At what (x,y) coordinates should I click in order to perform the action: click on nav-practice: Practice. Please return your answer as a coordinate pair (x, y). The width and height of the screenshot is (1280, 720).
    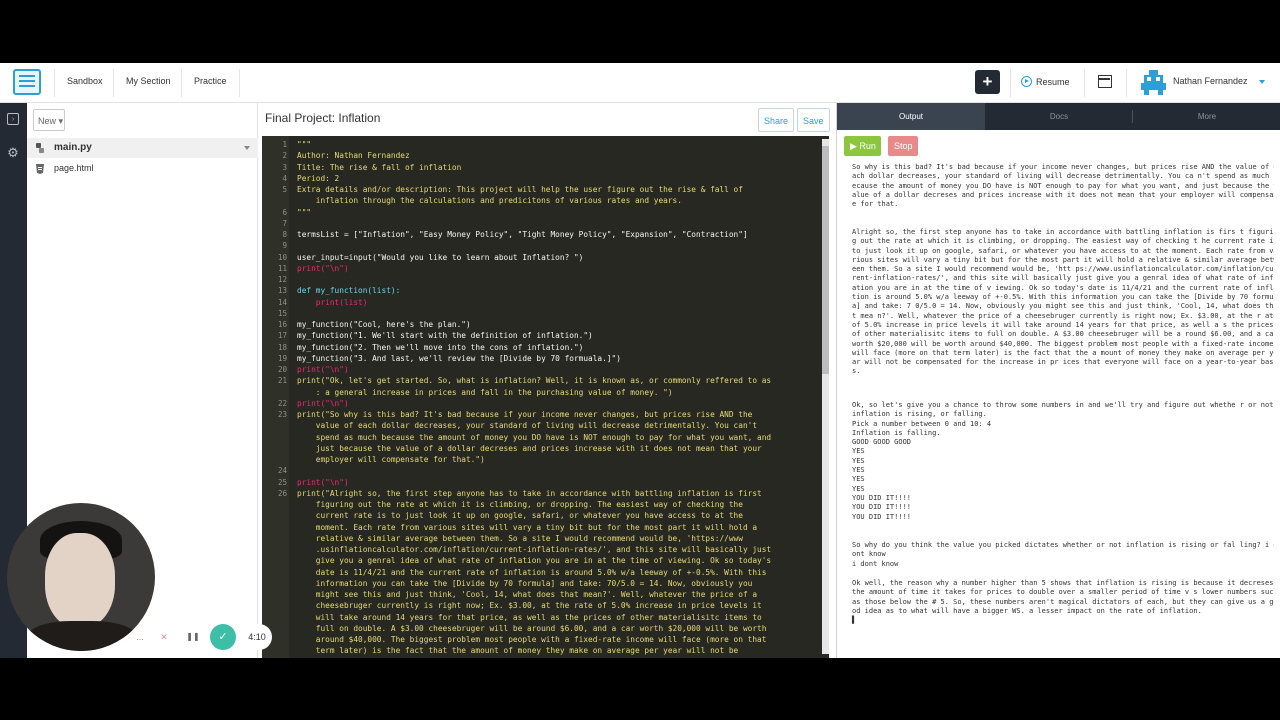
    Looking at the image, I should click on (210, 81).